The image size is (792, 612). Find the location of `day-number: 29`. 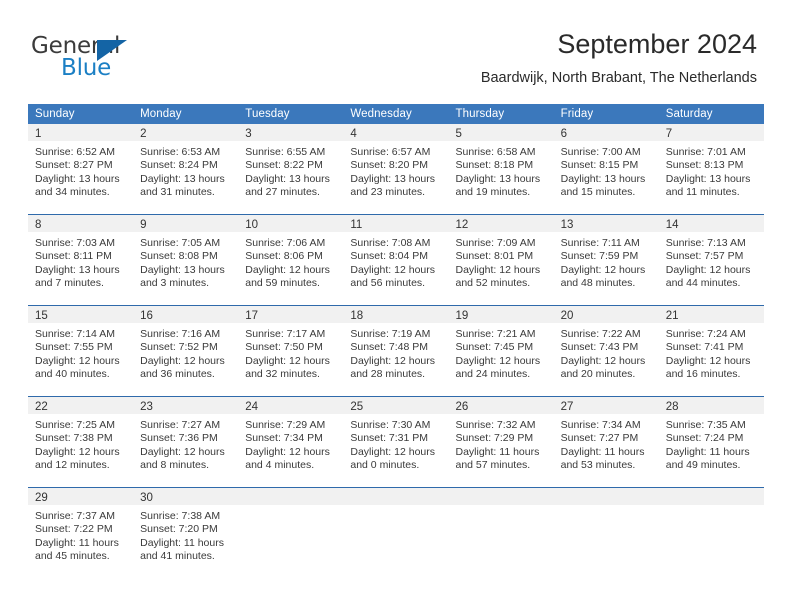

day-number: 29 is located at coordinates (41, 498).